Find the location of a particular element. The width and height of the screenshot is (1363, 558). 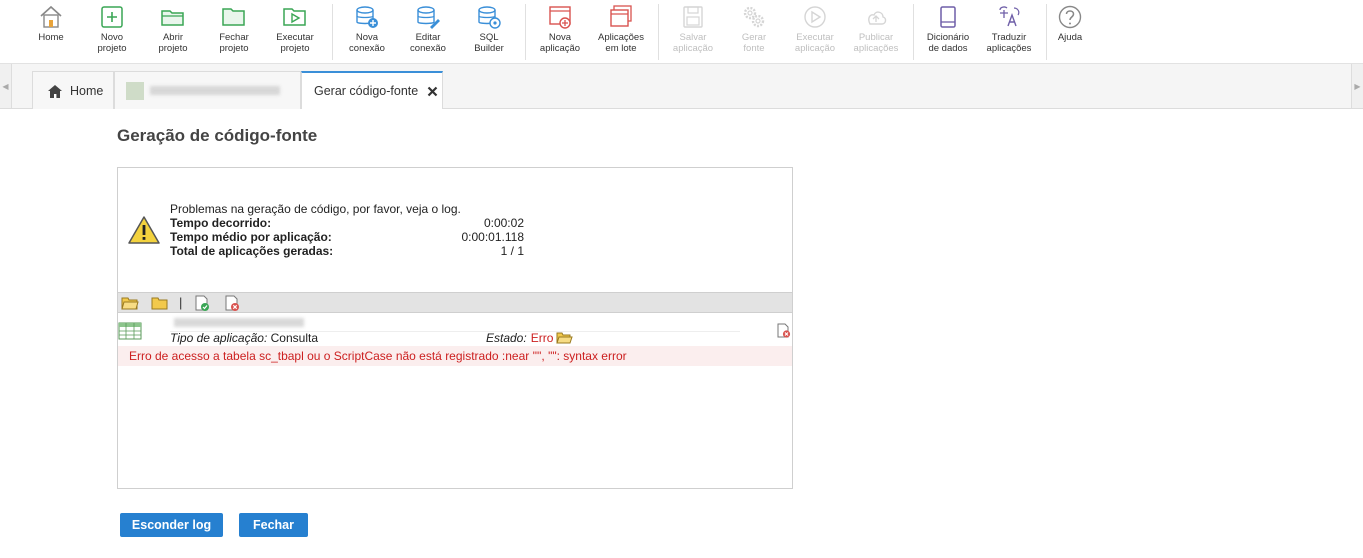

toolbar-label: Fechar is located at coordinates (234, 37).